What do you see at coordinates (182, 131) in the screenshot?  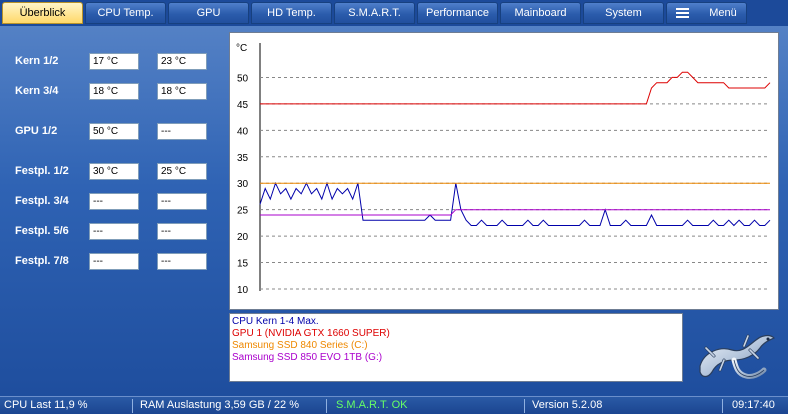 I see `value-gpu-2: ---` at bounding box center [182, 131].